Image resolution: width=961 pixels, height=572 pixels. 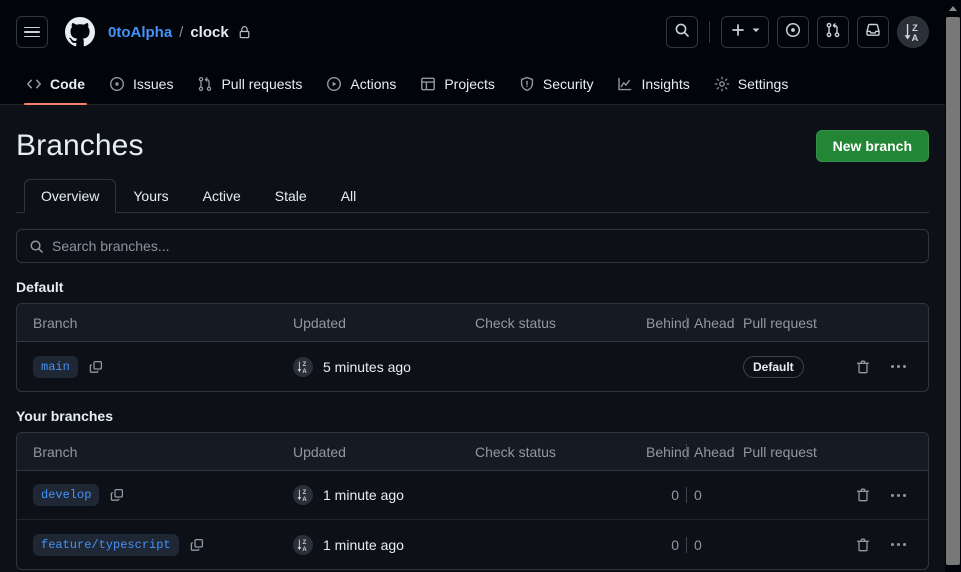 What do you see at coordinates (349, 196) in the screenshot?
I see `tab-all: All` at bounding box center [349, 196].